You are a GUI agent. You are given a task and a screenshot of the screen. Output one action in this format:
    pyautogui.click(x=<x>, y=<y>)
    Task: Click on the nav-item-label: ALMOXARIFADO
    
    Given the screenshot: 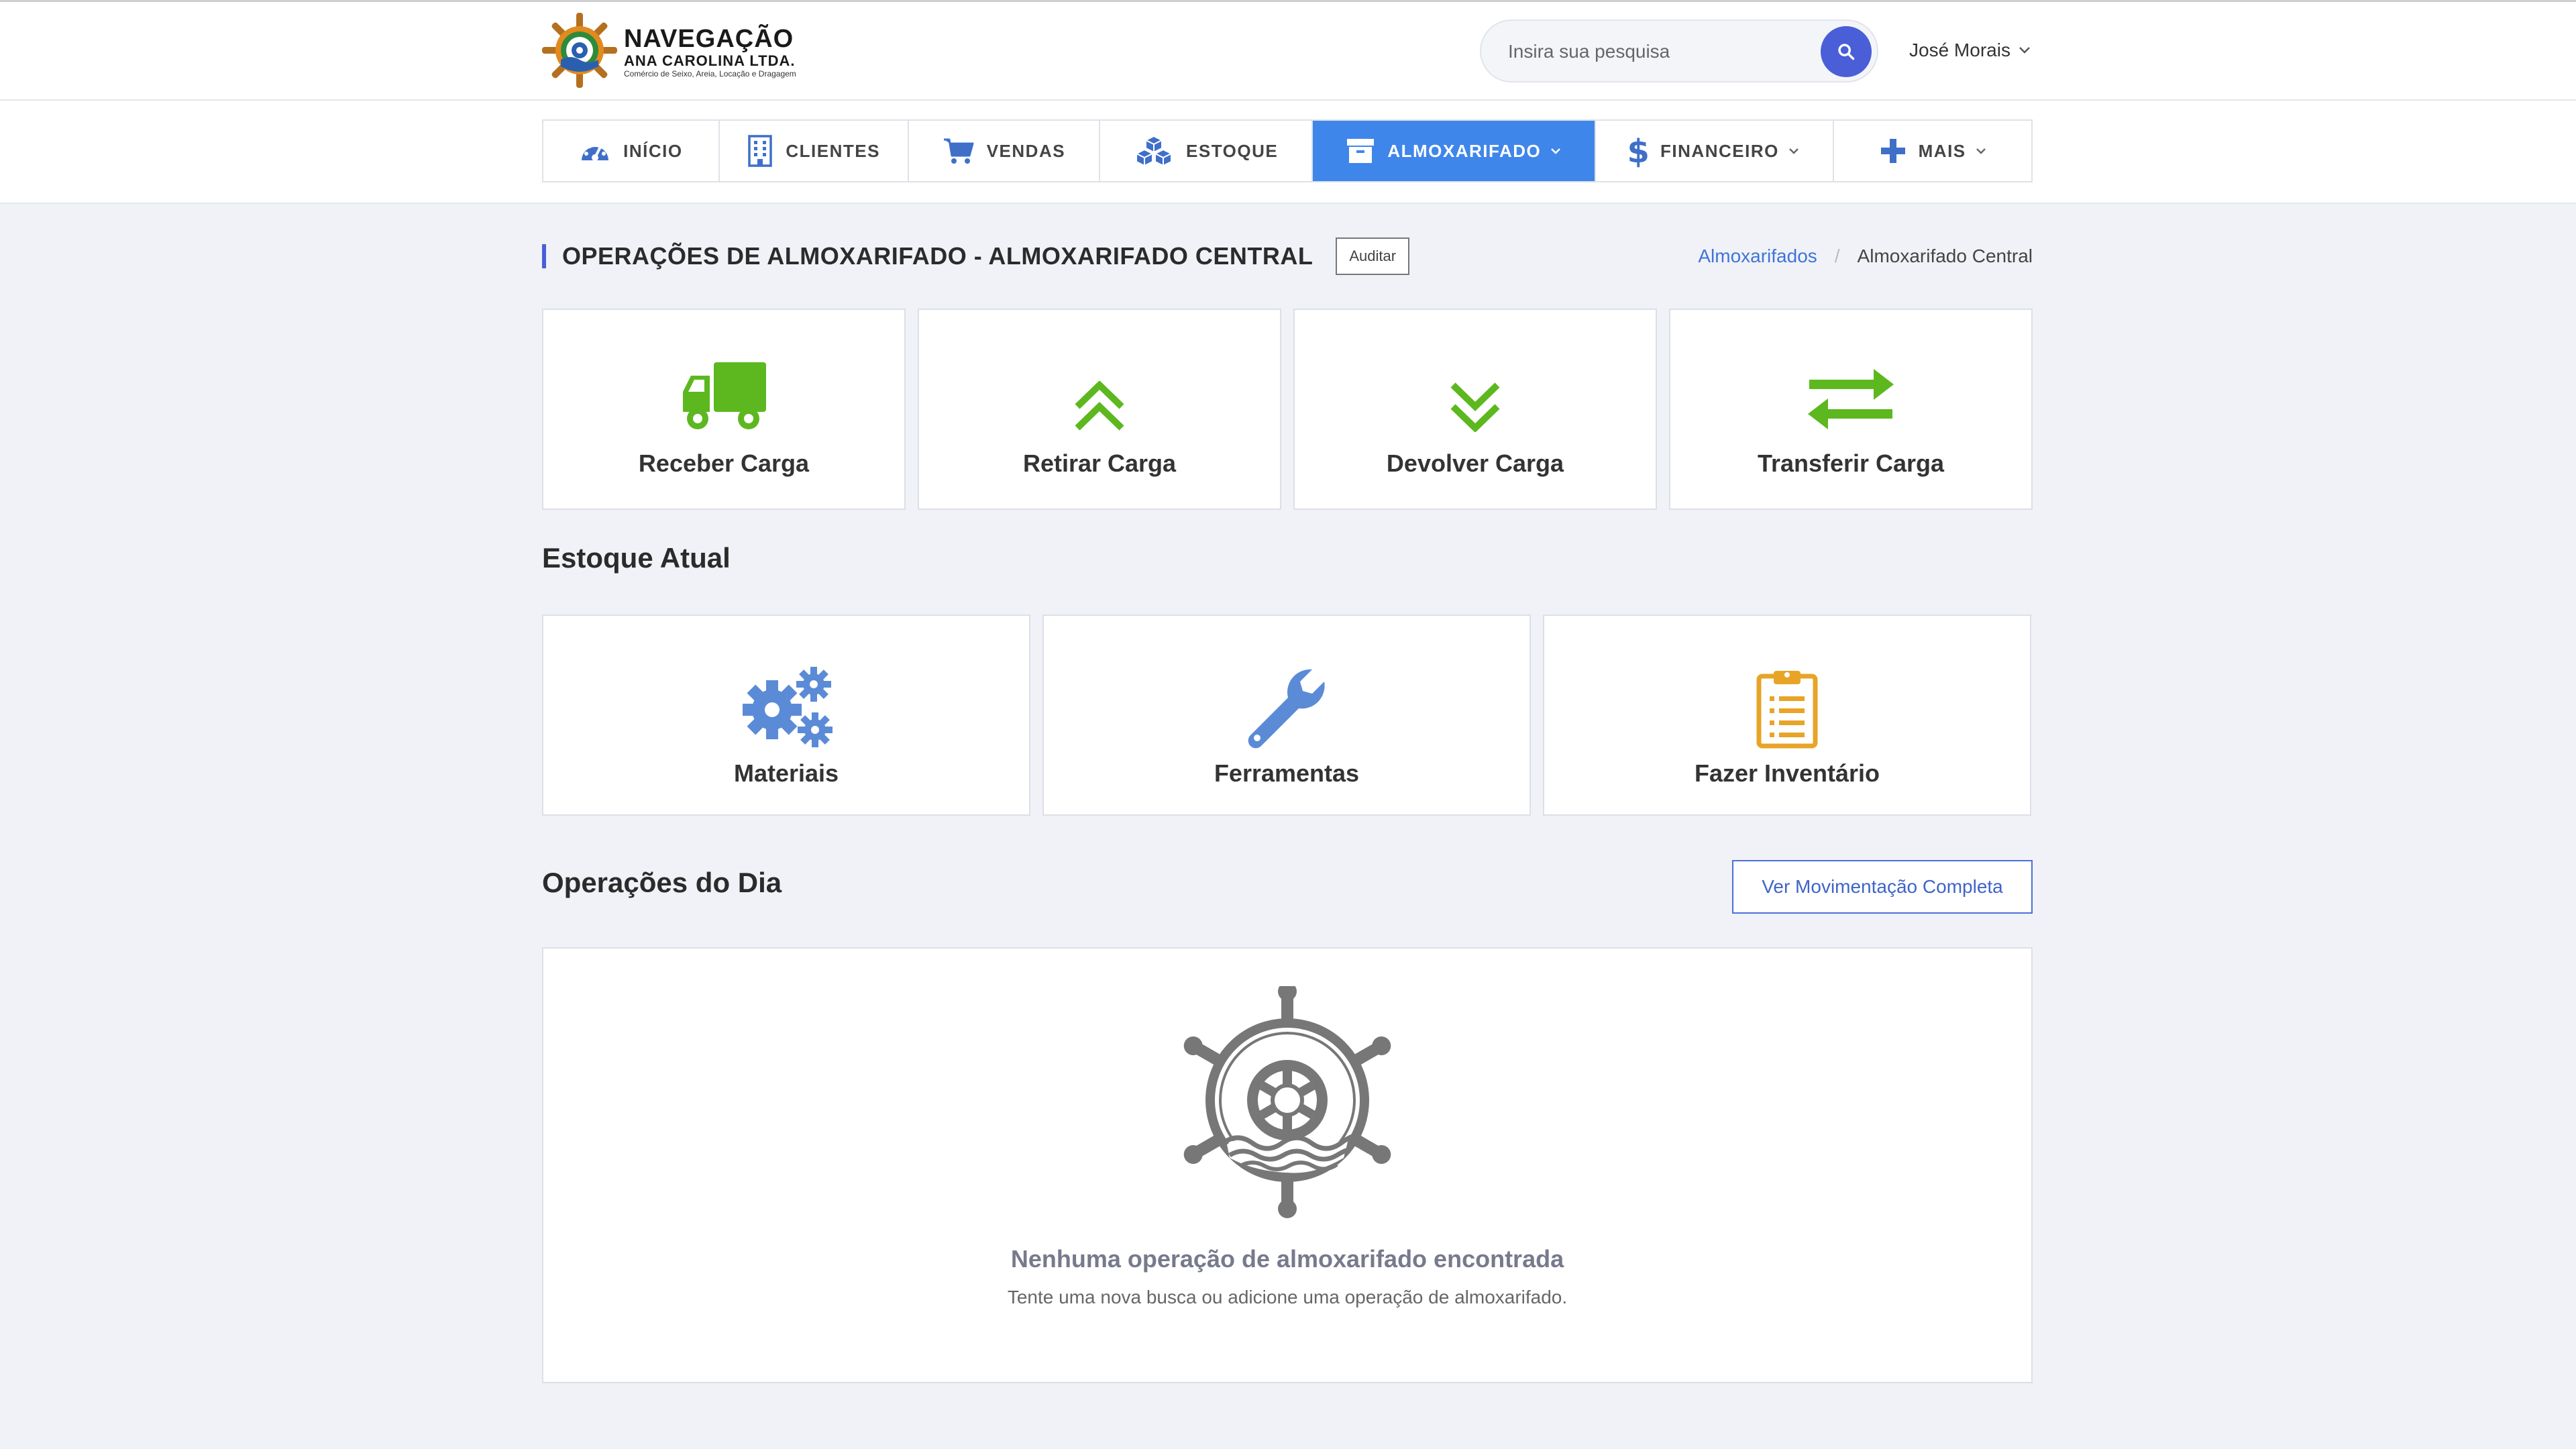 What is the action you would take?
    pyautogui.click(x=1464, y=150)
    